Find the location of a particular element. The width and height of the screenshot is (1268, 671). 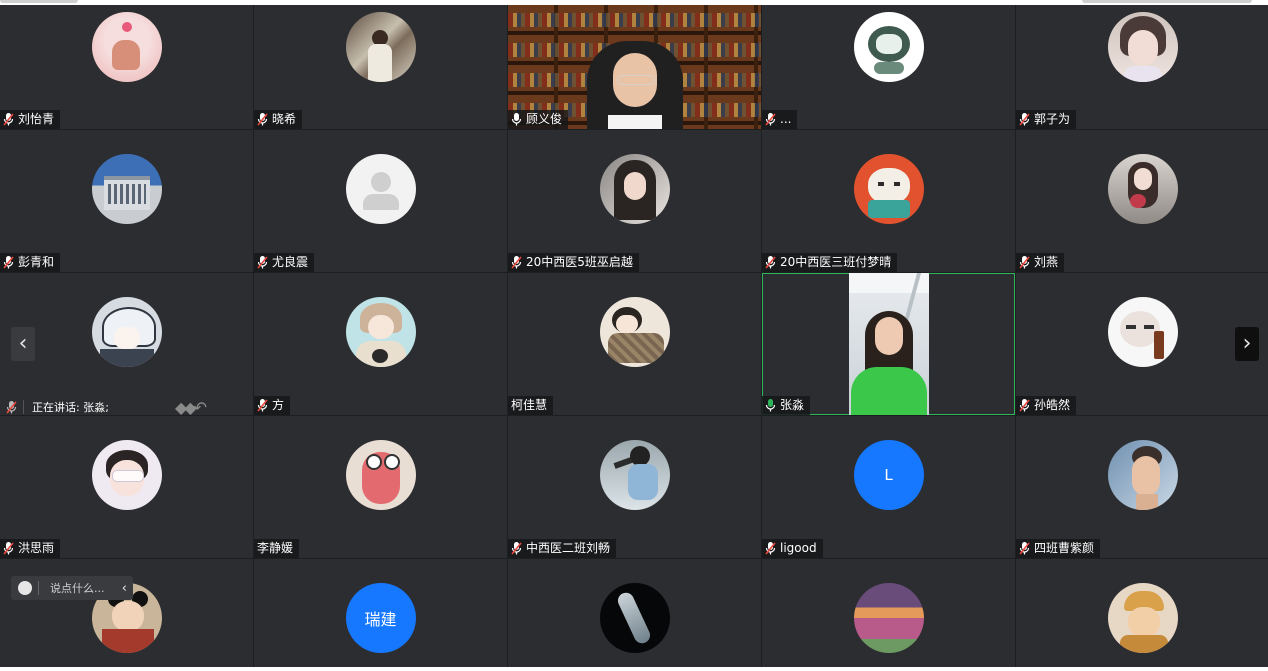

chevron-right-icon: › is located at coordinates (1247, 343).